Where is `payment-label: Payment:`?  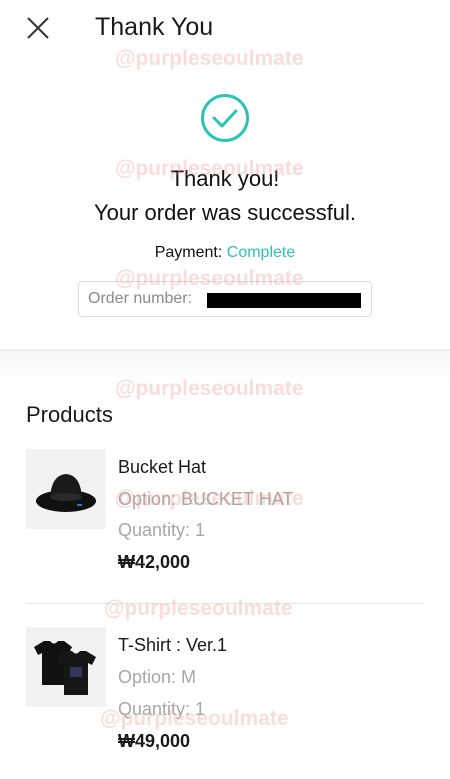 payment-label: Payment: is located at coordinates (190, 252).